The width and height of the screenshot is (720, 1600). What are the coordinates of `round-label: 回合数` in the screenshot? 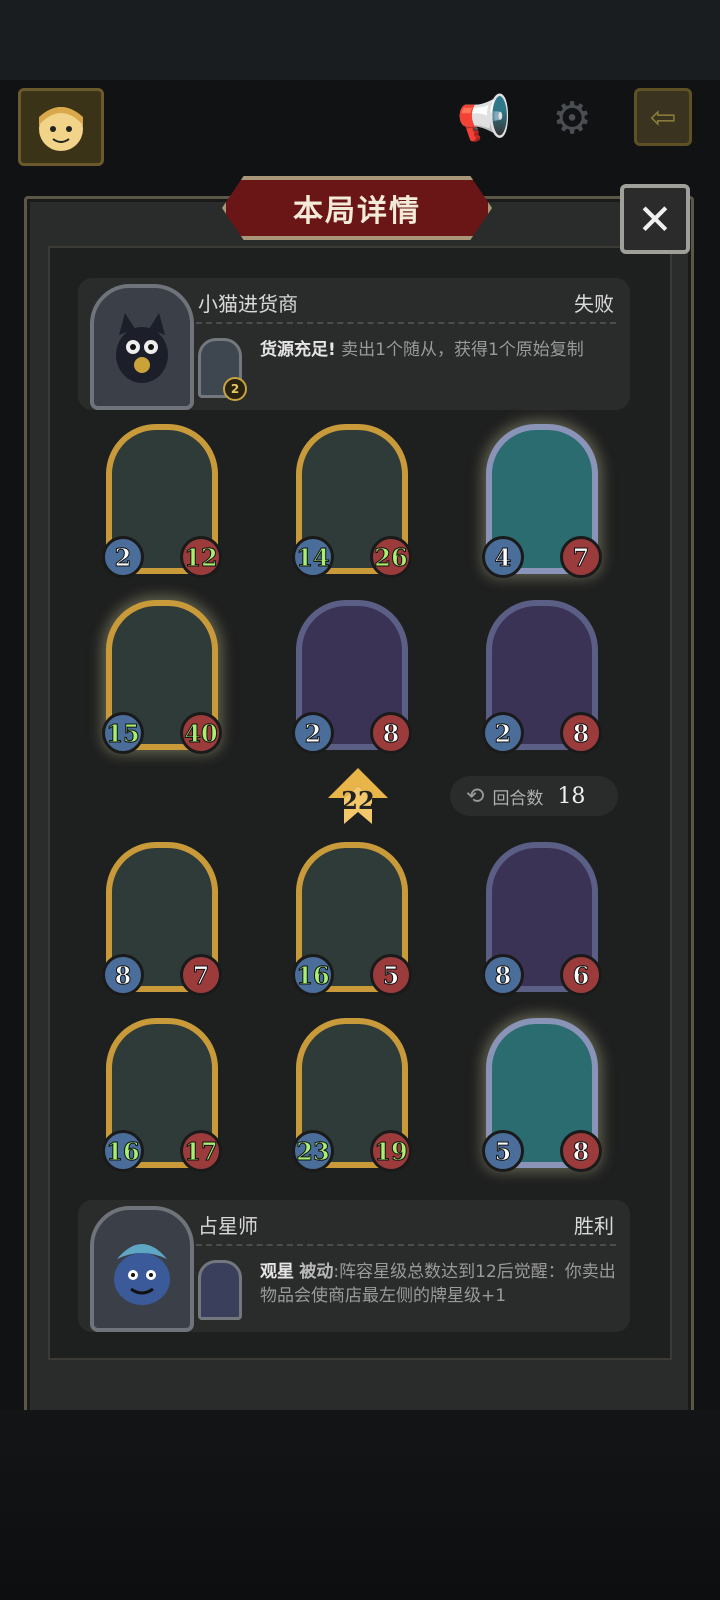 It's located at (518, 798).